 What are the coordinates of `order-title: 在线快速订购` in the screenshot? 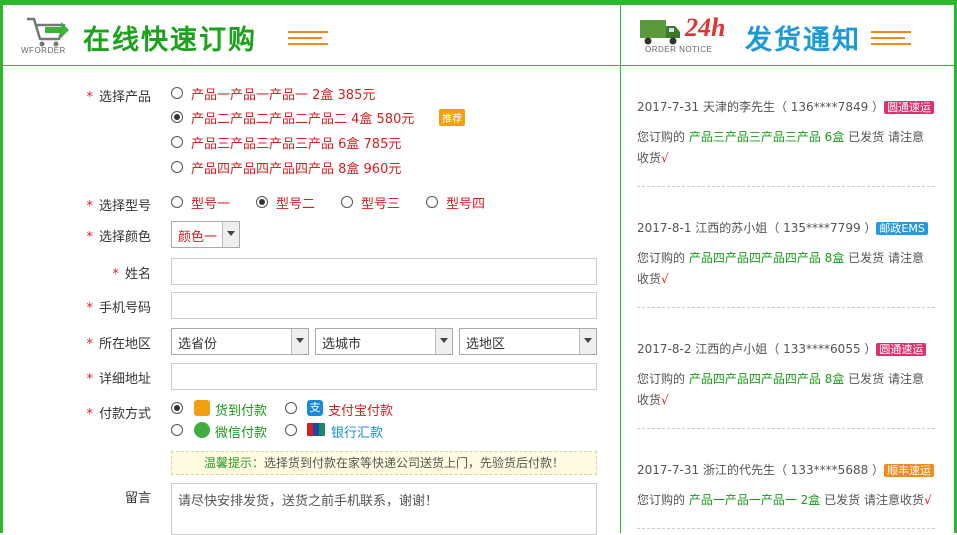 It's located at (170, 40).